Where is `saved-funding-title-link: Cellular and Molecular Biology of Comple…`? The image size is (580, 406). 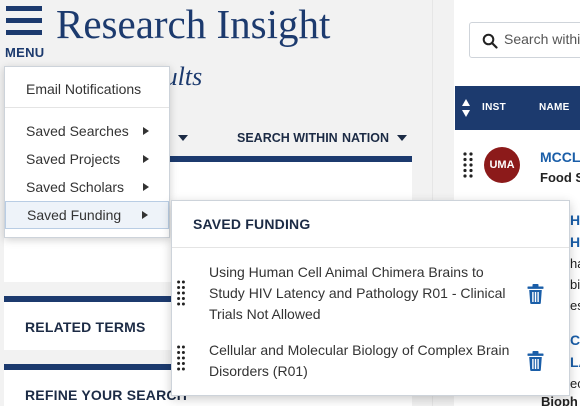
saved-funding-title-link: Cellular and Molecular Biology of Comple… is located at coordinates (364, 361).